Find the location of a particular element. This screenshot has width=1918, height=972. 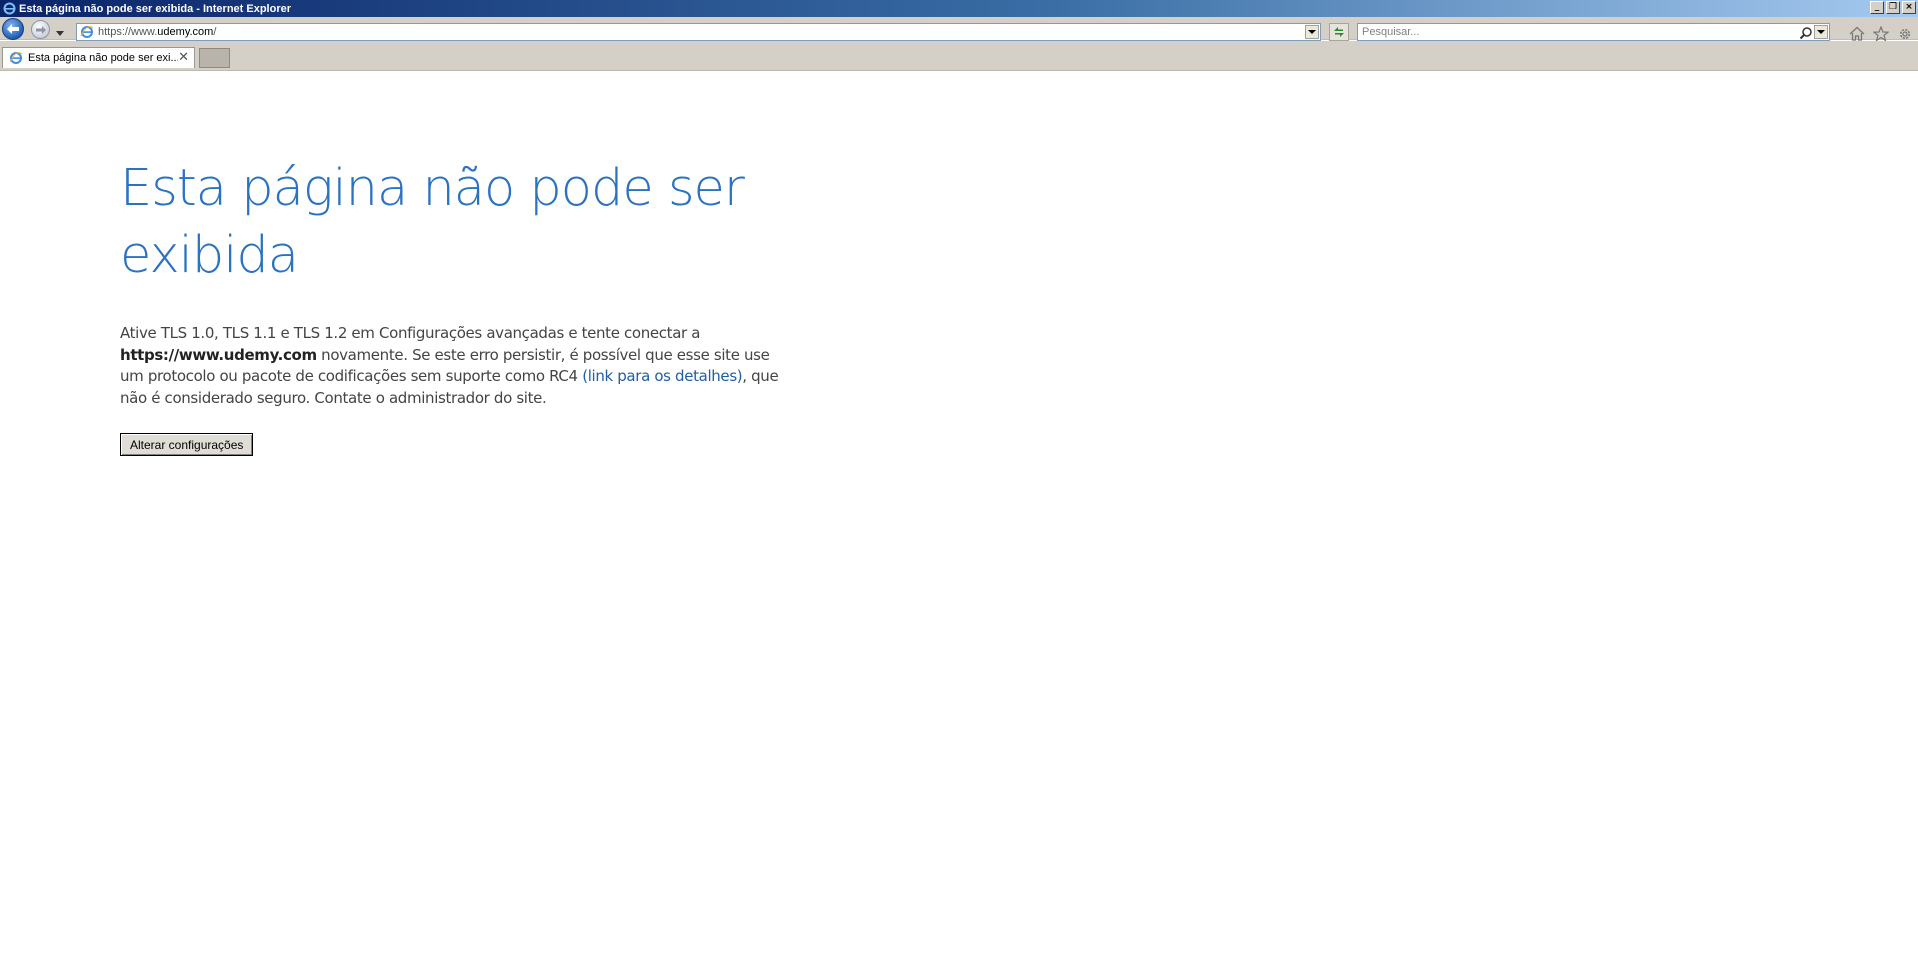

gear-icon is located at coordinates (1904, 33).